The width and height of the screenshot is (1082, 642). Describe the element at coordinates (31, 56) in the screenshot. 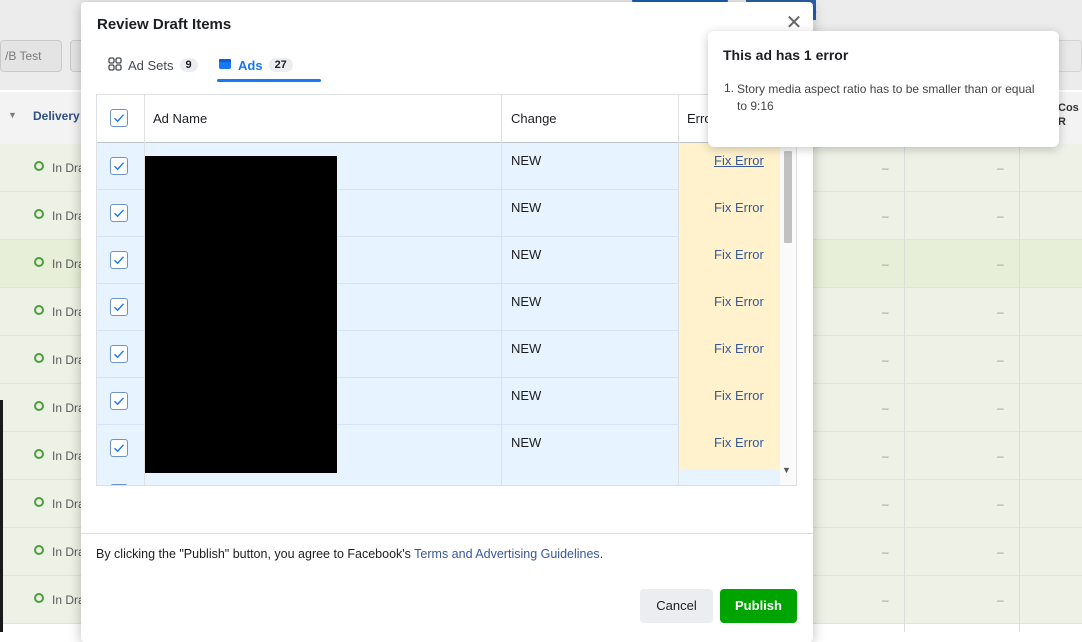

I see `ab-test-button: /B Test` at that location.